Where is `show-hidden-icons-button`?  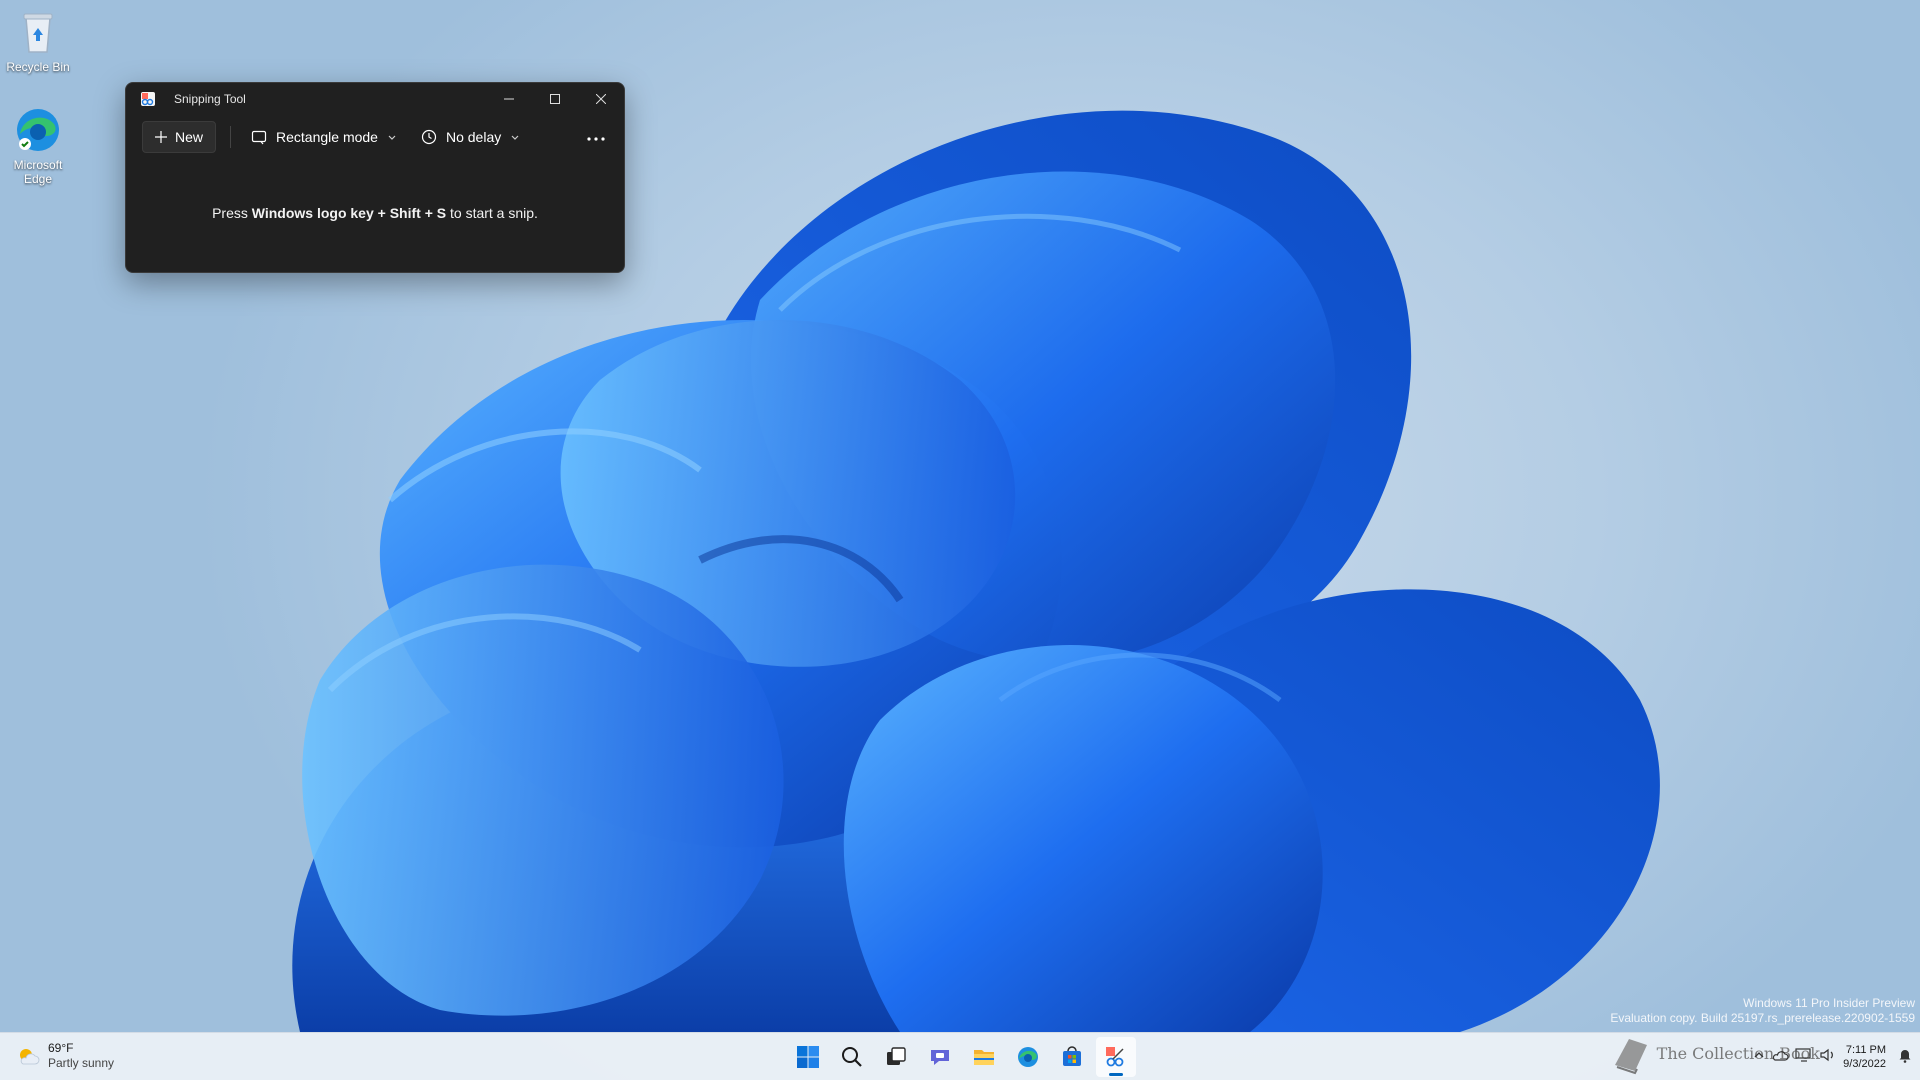 show-hidden-icons-button is located at coordinates (1759, 1057).